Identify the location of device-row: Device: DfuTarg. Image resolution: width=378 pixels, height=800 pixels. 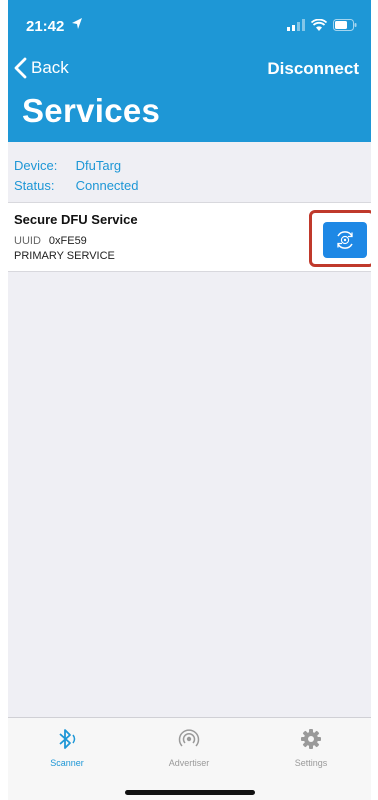
(67, 165).